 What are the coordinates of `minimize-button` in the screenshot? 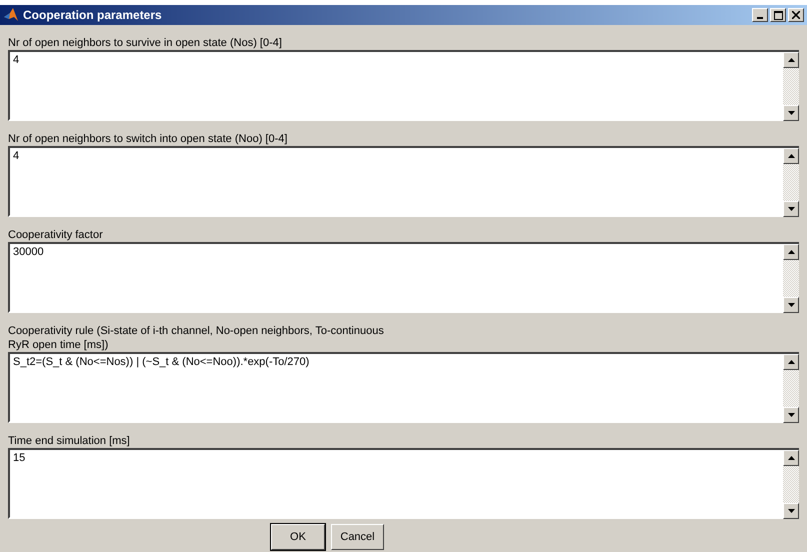 It's located at (760, 15).